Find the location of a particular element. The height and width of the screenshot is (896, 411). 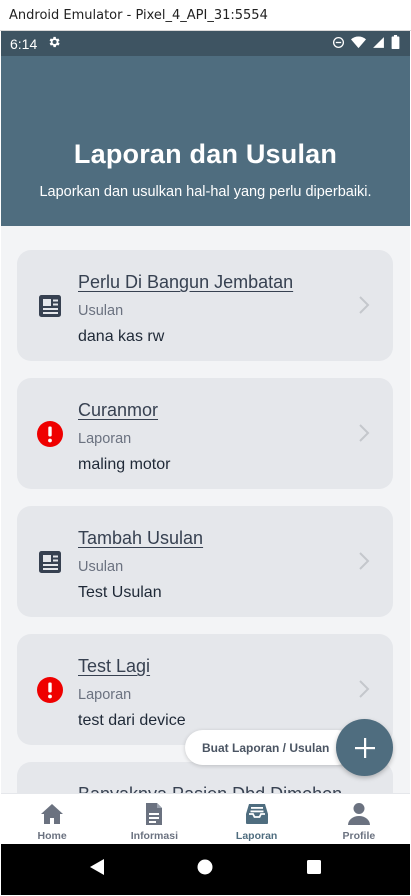

nav-item-home: Home is located at coordinates (52, 819).